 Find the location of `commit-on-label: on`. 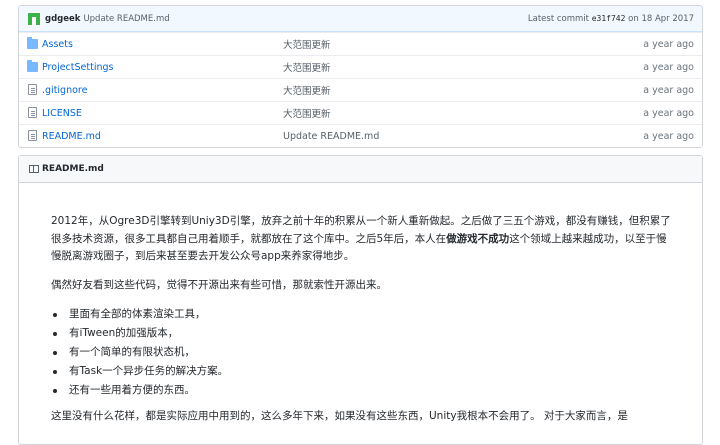

commit-on-label: on is located at coordinates (633, 18).